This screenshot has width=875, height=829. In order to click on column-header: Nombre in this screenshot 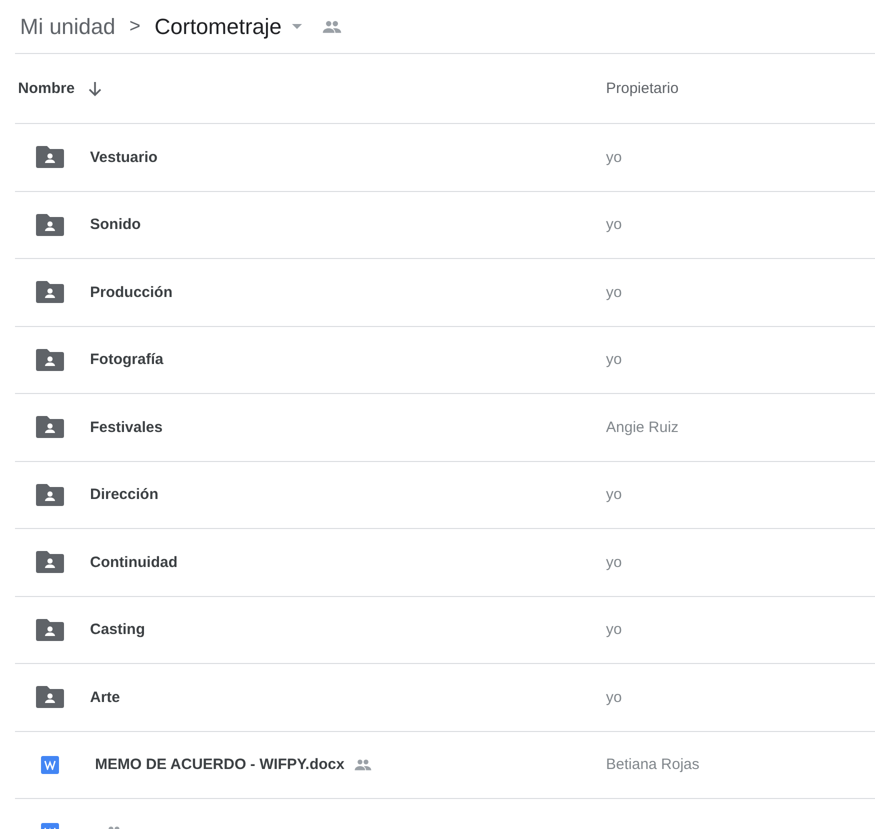, I will do `click(46, 88)`.